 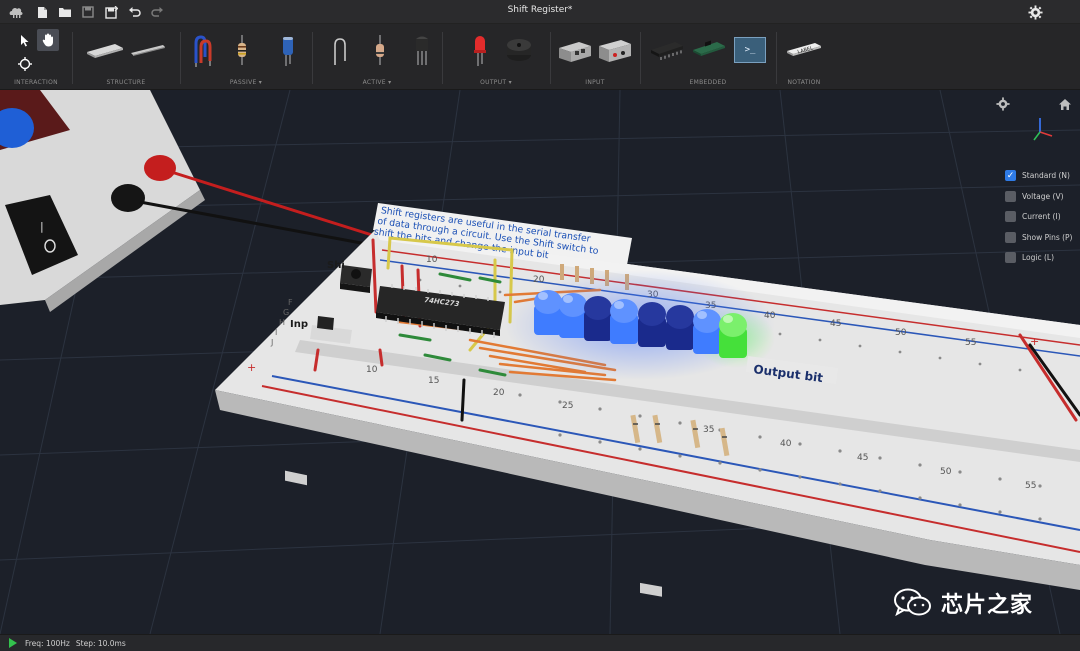 I want to click on transistor-tool, so click(x=422, y=50).